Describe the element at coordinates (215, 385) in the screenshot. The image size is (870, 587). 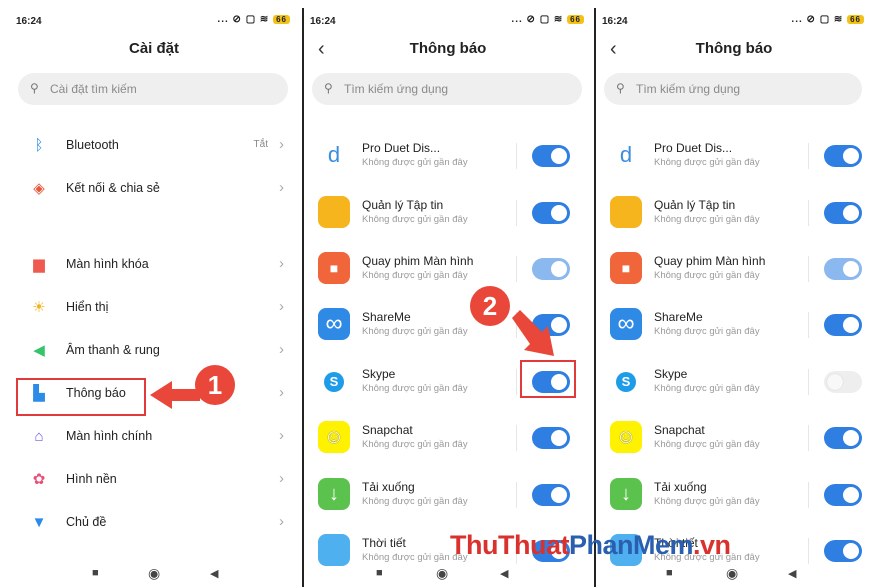
I see `step-badge-1: 1` at that location.